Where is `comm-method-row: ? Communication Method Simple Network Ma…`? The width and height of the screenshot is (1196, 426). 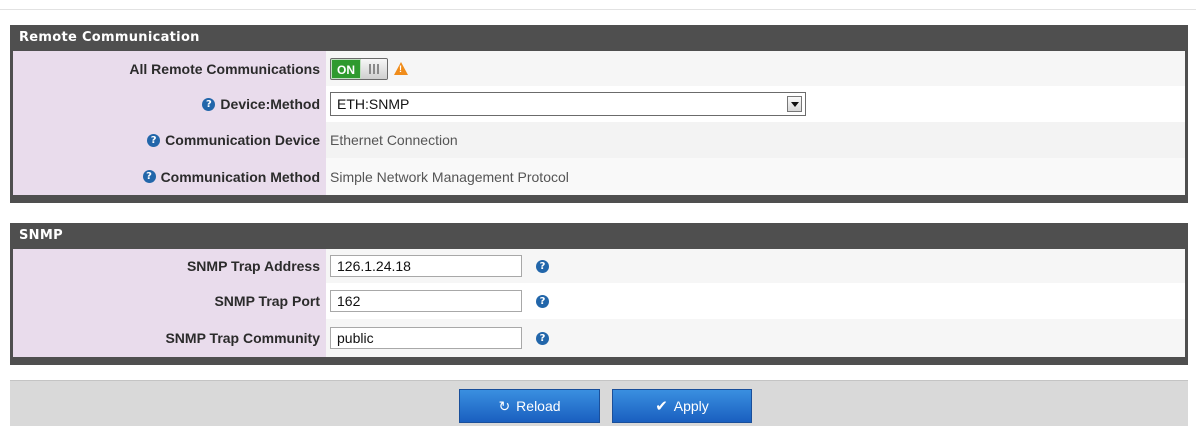 comm-method-row: ? Communication Method Simple Network Ma… is located at coordinates (599, 176).